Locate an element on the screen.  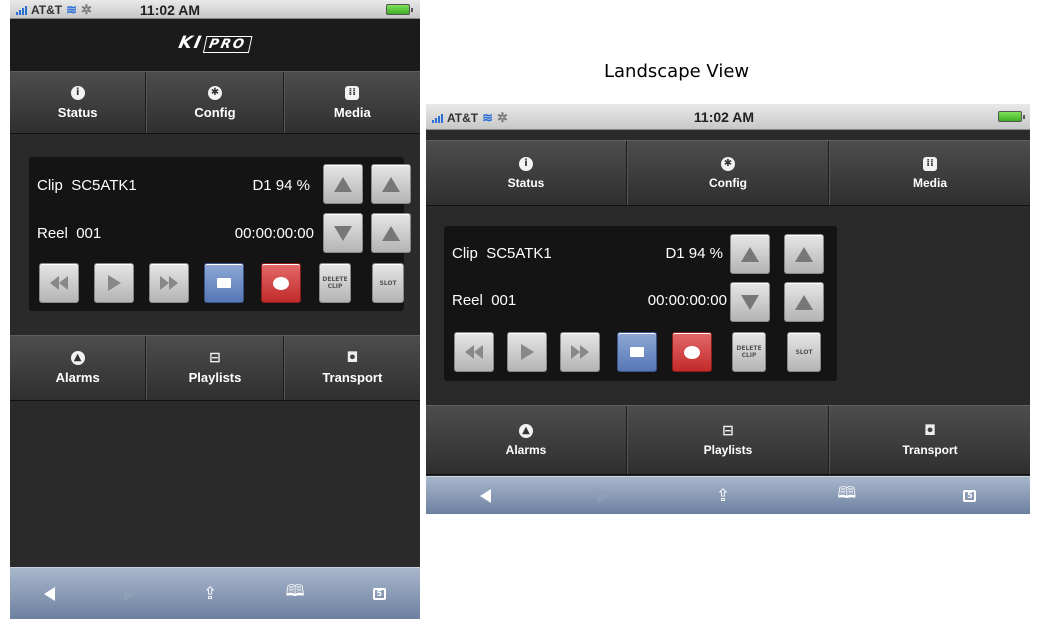
tab-transport-label: Transport is located at coordinates (352, 377).